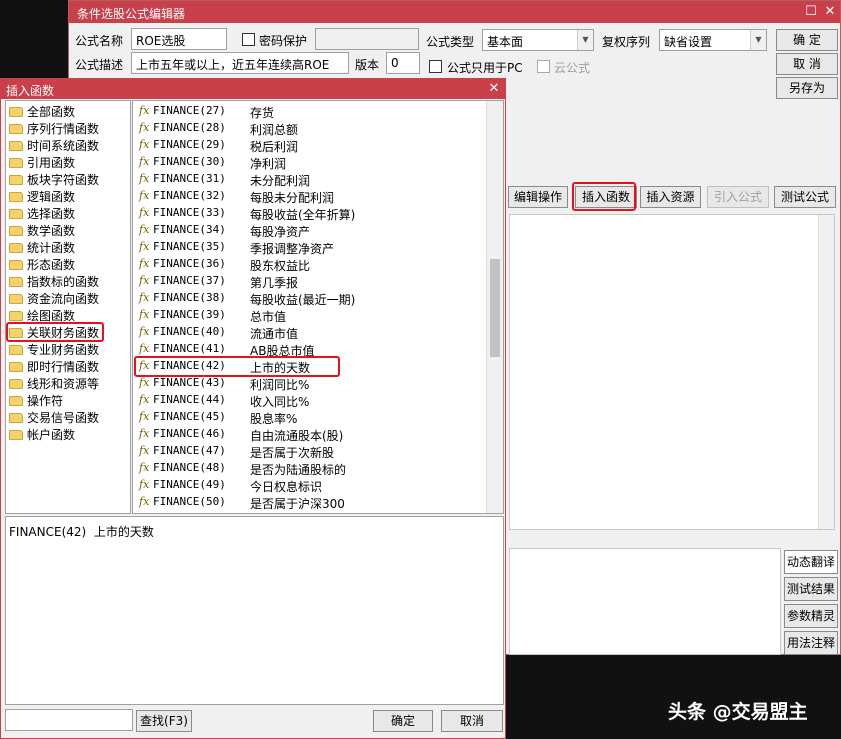 This screenshot has height=739, width=841. I want to click on function-row: fx FINANCE(44) 收入同比%, so click(312, 400).